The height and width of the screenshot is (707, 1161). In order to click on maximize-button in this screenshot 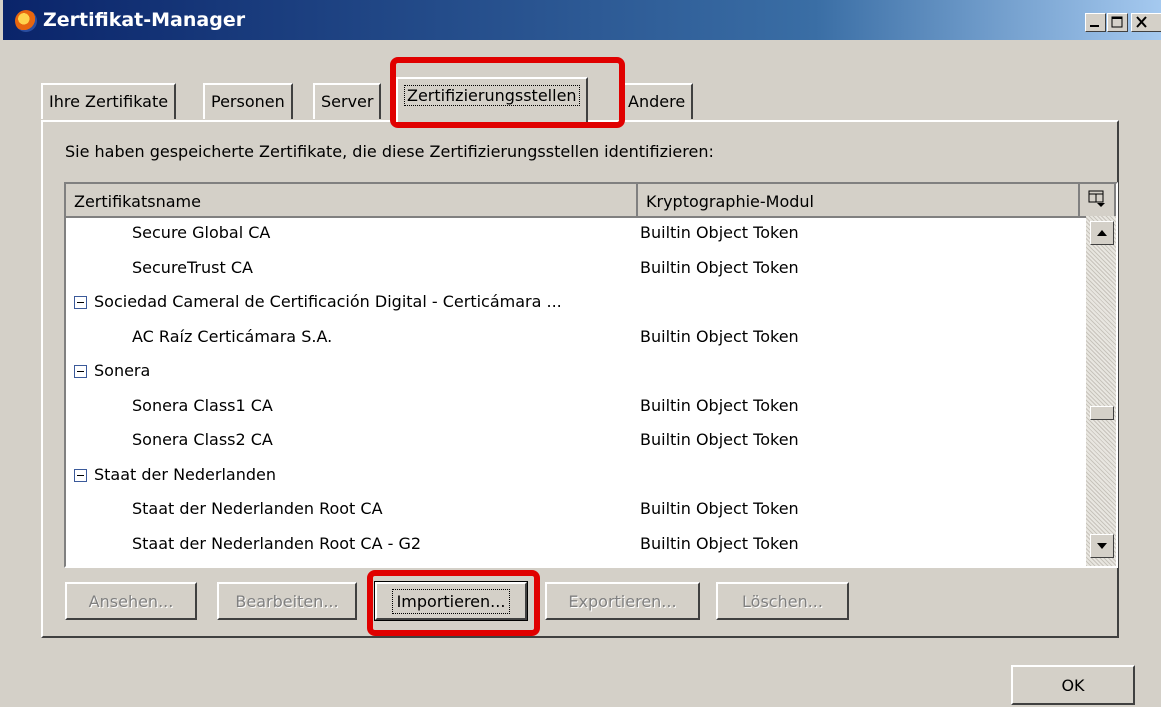, I will do `click(1117, 22)`.